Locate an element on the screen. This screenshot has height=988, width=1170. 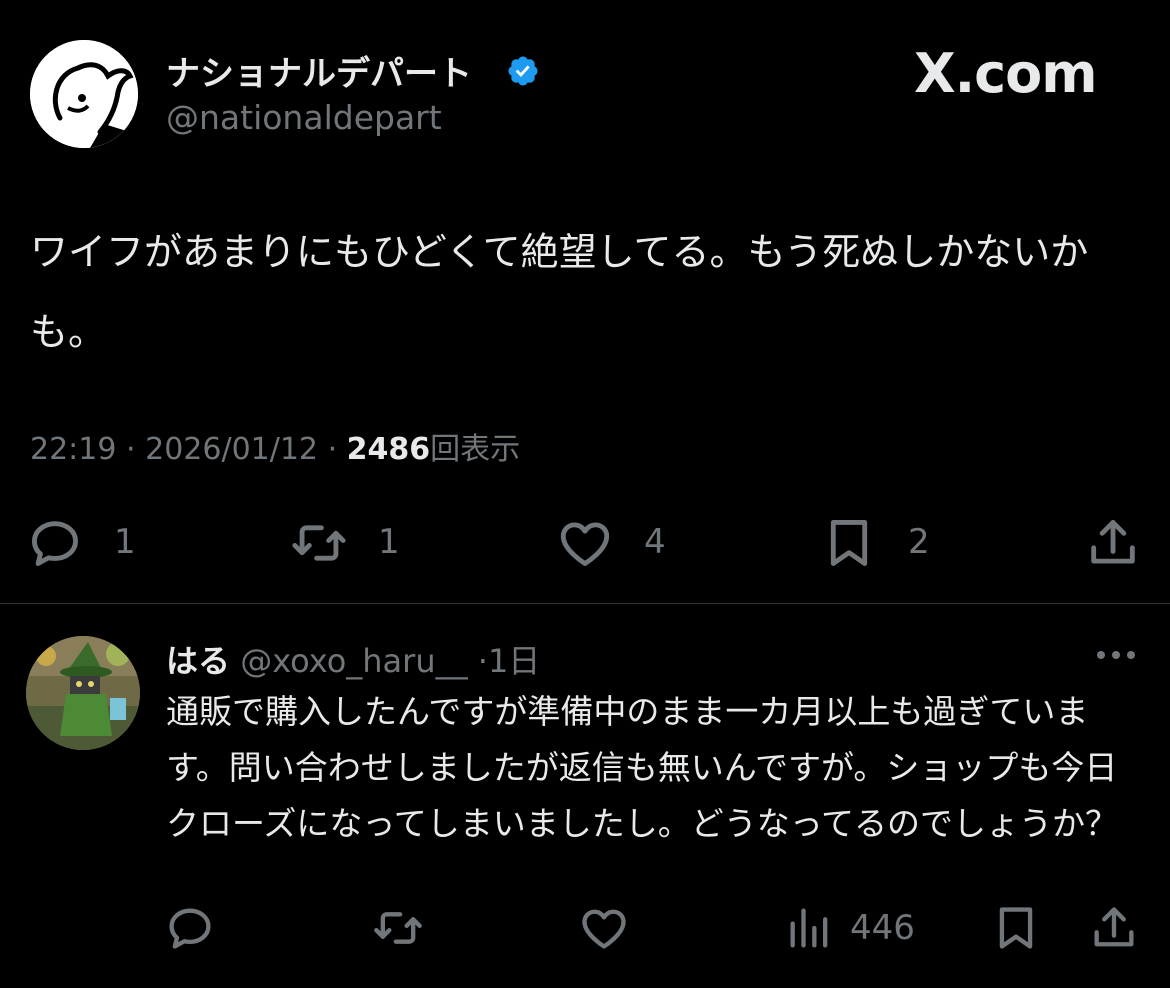
author-display-name: ナショナルデパート is located at coordinates (319, 70).